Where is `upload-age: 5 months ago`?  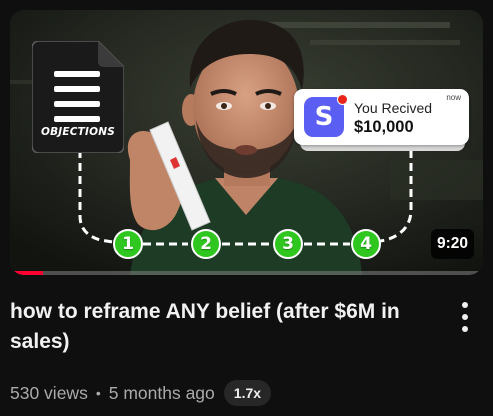 upload-age: 5 months ago is located at coordinates (161, 392).